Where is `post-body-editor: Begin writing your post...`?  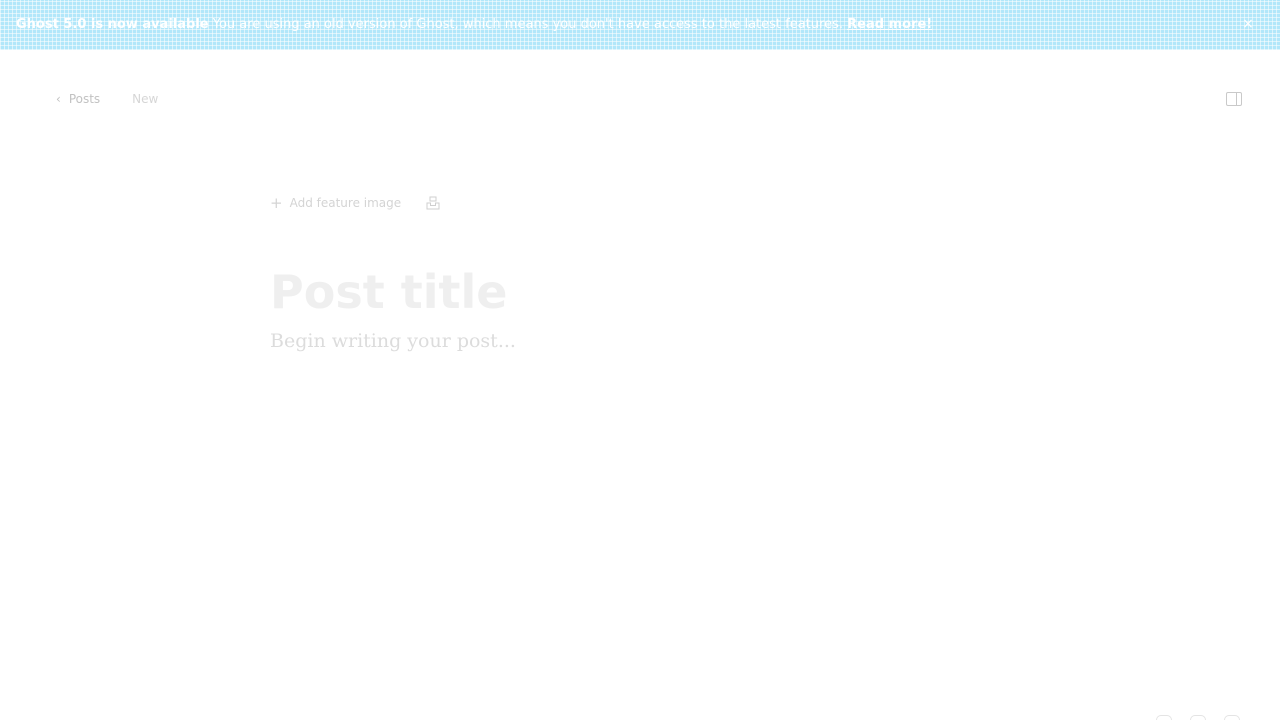 post-body-editor: Begin writing your post... is located at coordinates (640, 341).